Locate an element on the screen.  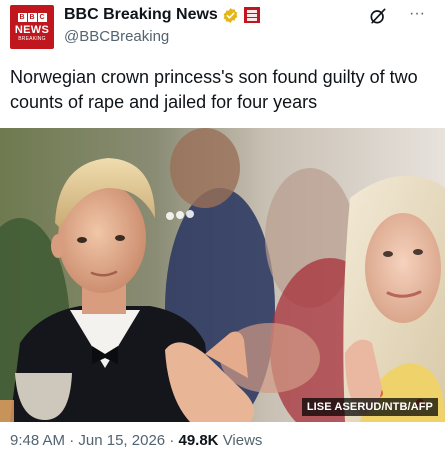
author-name-row: BBC Breaking News is located at coordinates (162, 15).